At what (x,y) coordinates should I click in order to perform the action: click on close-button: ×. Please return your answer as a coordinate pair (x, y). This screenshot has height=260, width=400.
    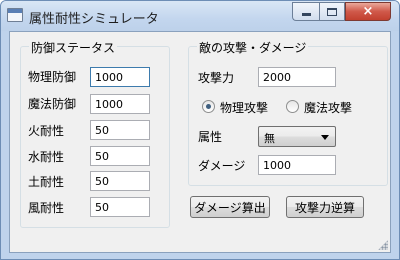
    Looking at the image, I should click on (368, 11).